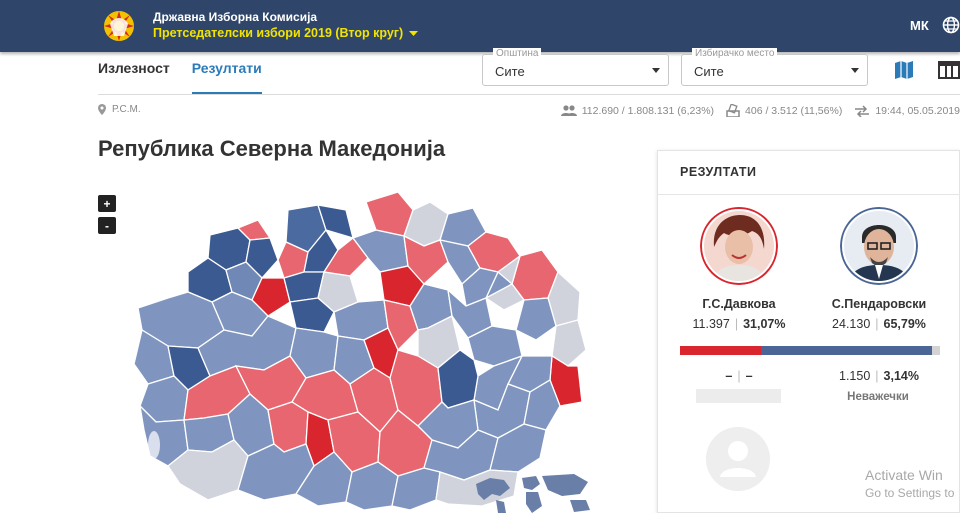 The width and height of the screenshot is (960, 513). I want to click on voters-text: 112.690 / 1.808.131 (6,23%), so click(648, 110).